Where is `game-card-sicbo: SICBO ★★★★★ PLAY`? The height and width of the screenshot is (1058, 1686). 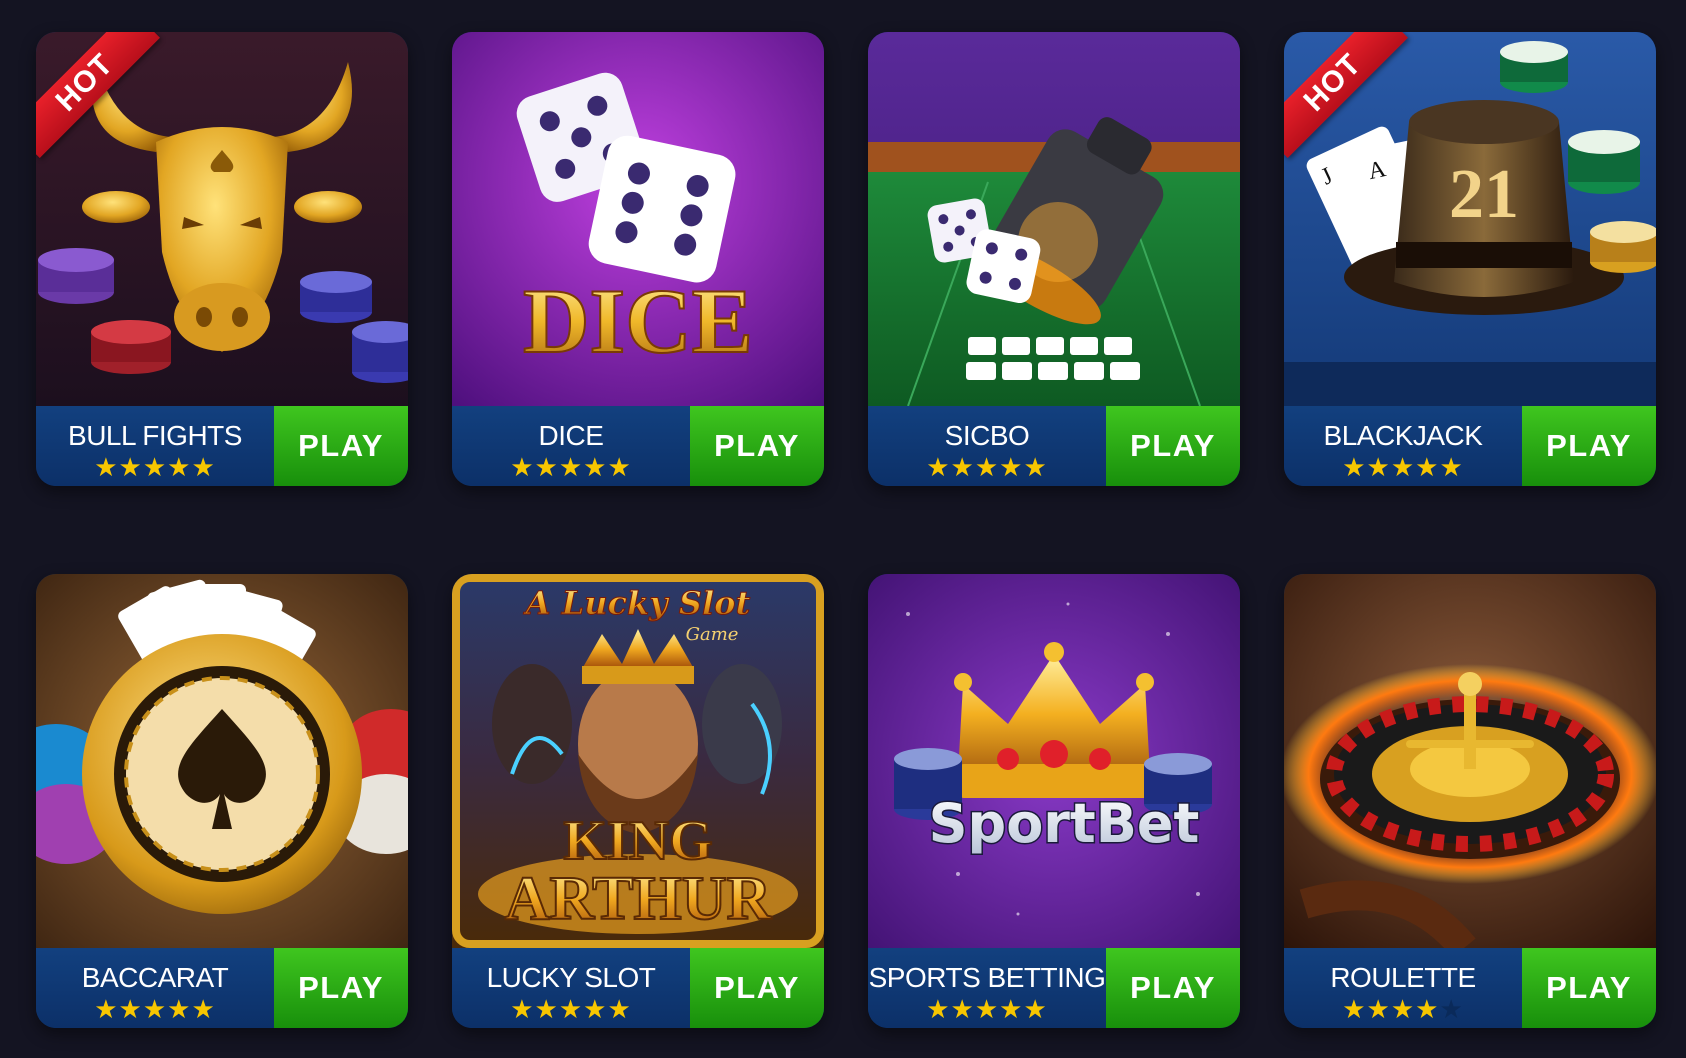 game-card-sicbo: SICBO ★★★★★ PLAY is located at coordinates (1054, 259).